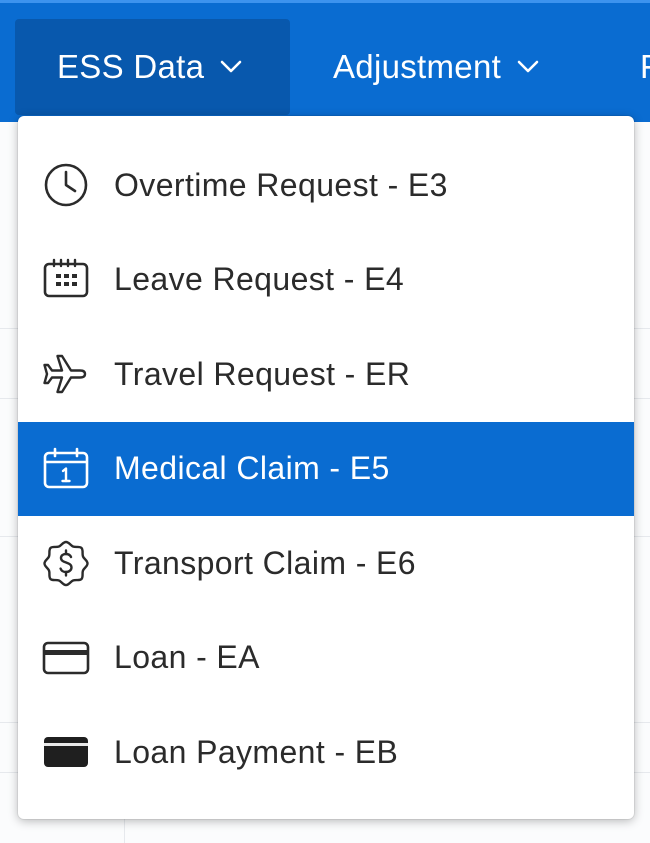 The width and height of the screenshot is (650, 843). What do you see at coordinates (66, 280) in the screenshot?
I see `calendar-grid-icon` at bounding box center [66, 280].